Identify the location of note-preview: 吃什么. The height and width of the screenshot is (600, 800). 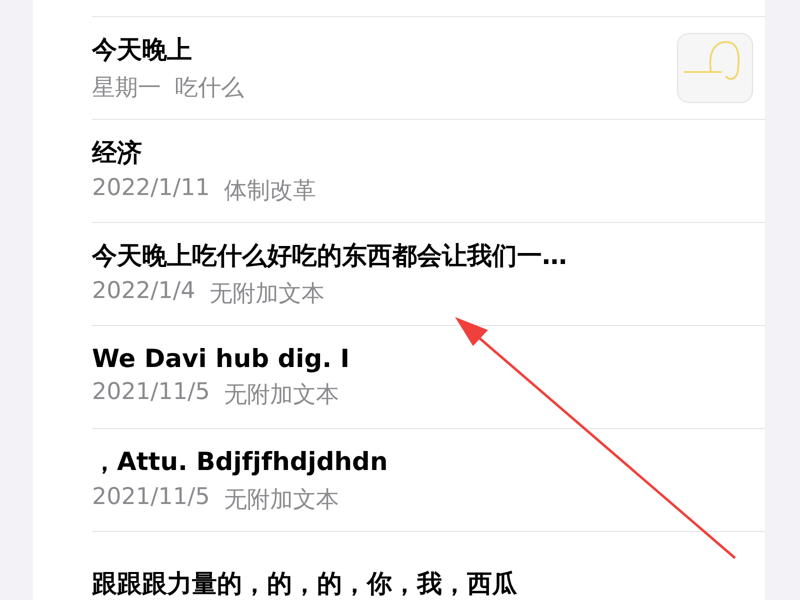
(209, 88).